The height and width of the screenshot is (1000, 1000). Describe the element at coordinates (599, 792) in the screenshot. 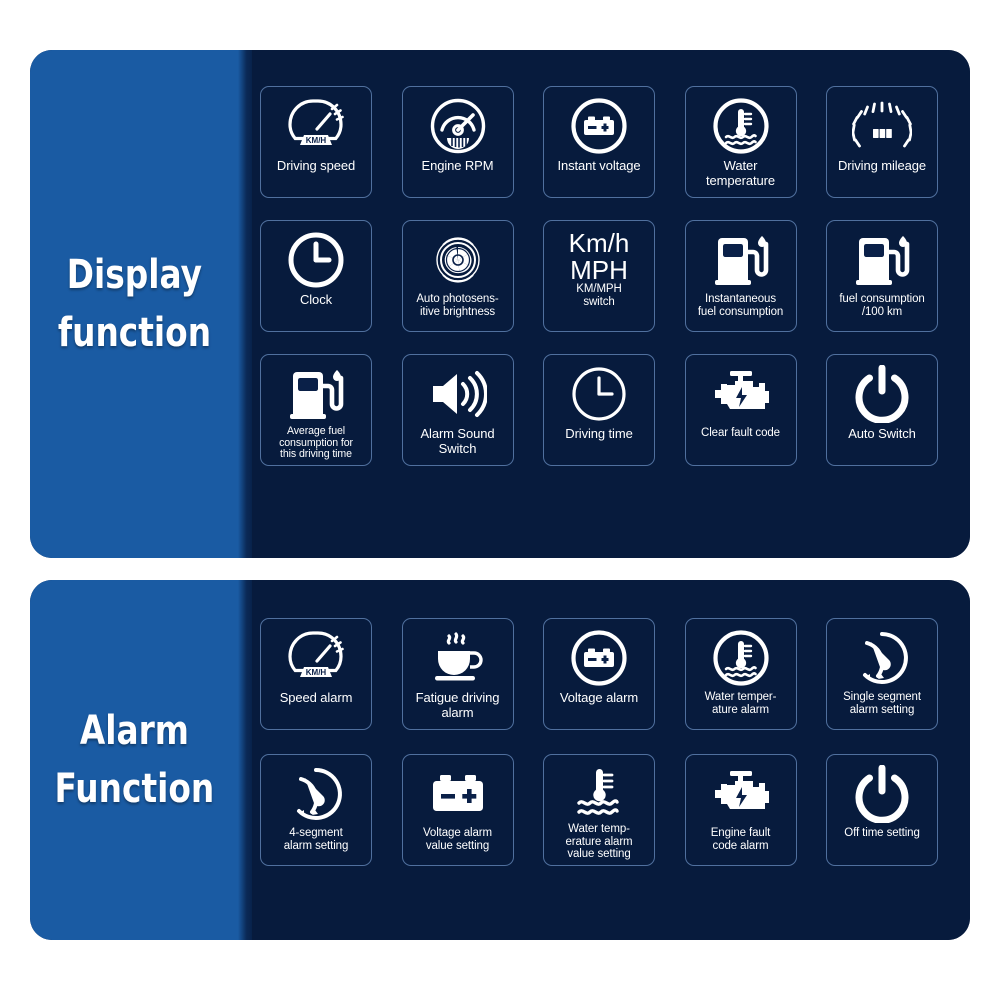

I see `water-temperature-plain-icon` at that location.